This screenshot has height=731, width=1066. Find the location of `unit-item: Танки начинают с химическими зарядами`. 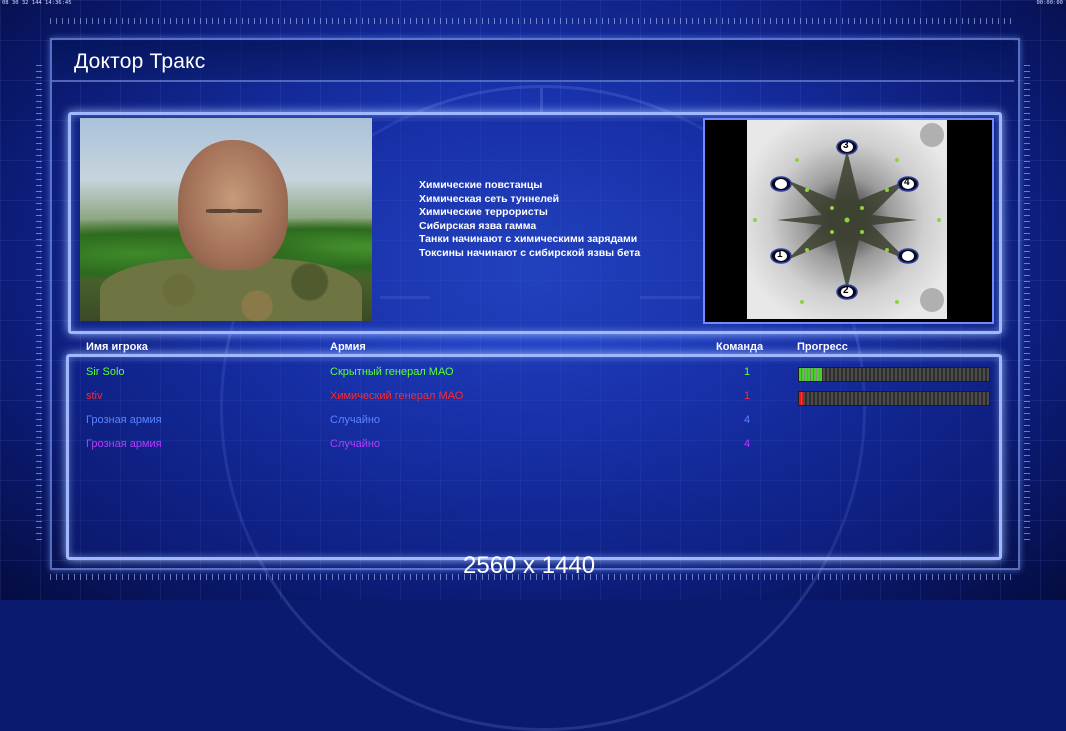

unit-item: Танки начинают с химическими зарядами is located at coordinates (528, 239).